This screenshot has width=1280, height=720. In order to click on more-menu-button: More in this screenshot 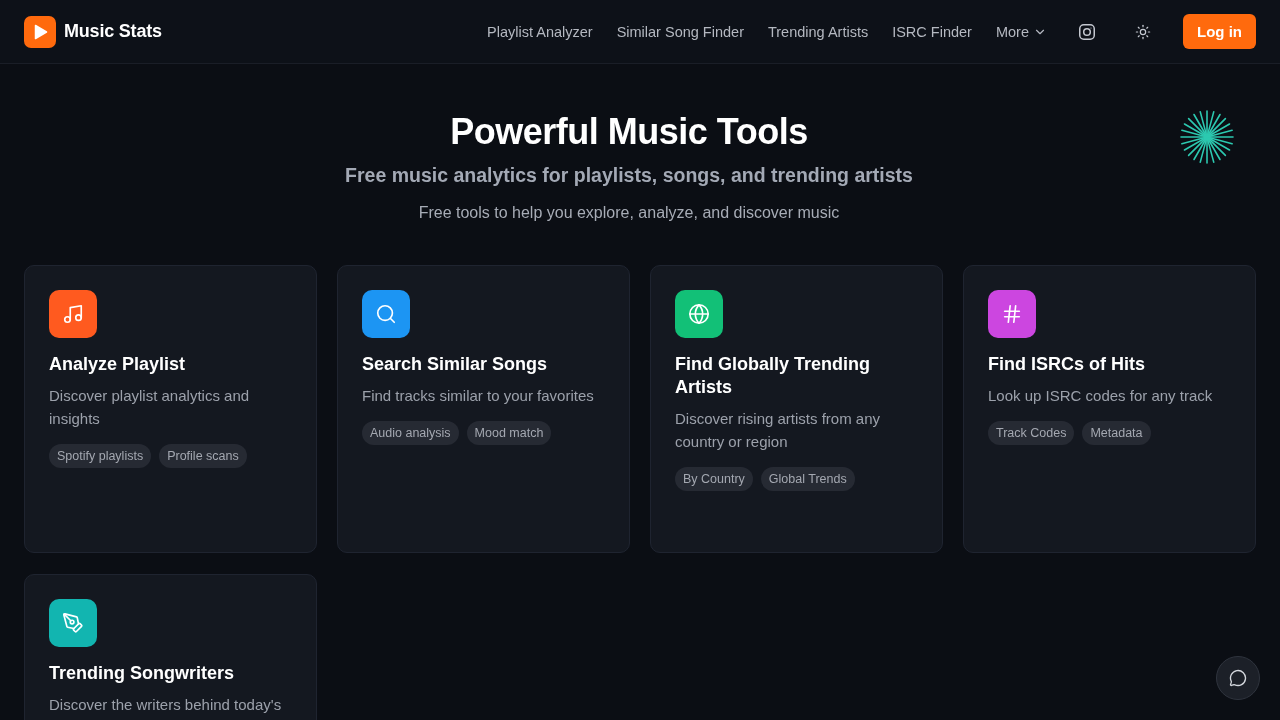, I will do `click(1021, 31)`.